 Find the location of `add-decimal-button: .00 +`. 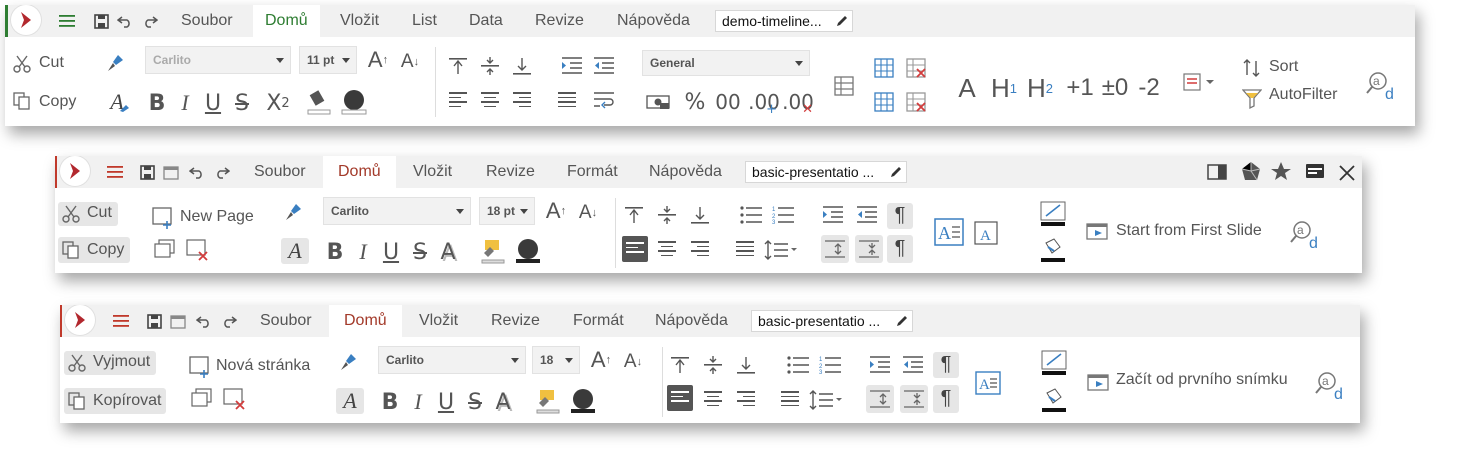

add-decimal-button: .00 + is located at coordinates (764, 103).